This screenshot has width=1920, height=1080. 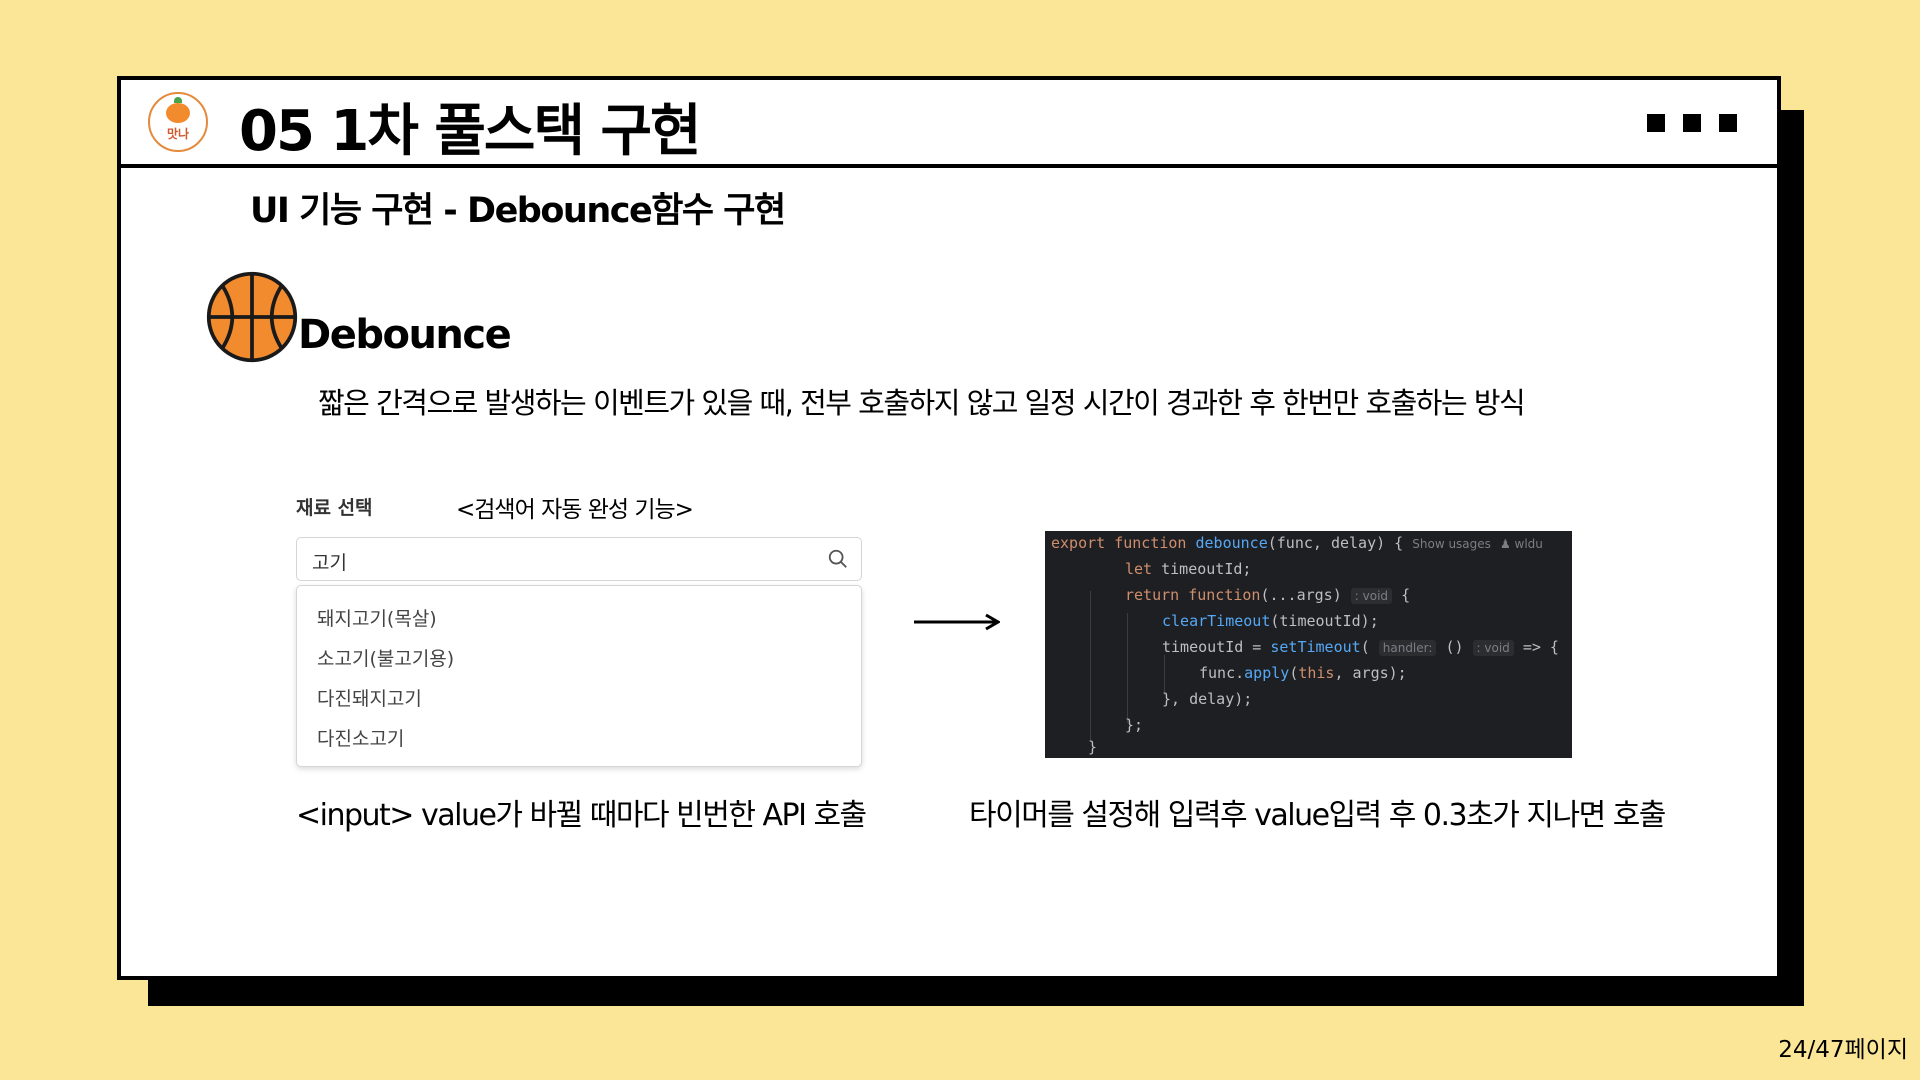 What do you see at coordinates (957, 622) in the screenshot?
I see `arrow-right-icon` at bounding box center [957, 622].